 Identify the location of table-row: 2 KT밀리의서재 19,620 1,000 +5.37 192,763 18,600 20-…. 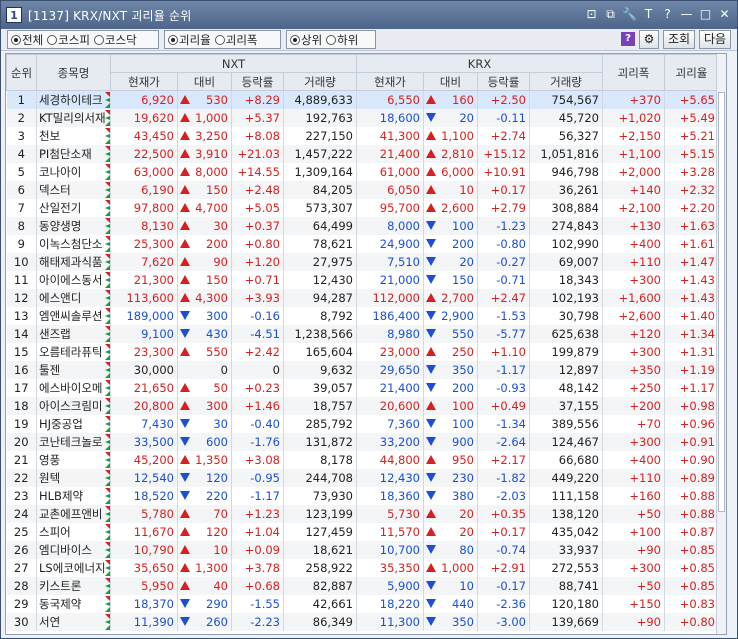
(362, 117).